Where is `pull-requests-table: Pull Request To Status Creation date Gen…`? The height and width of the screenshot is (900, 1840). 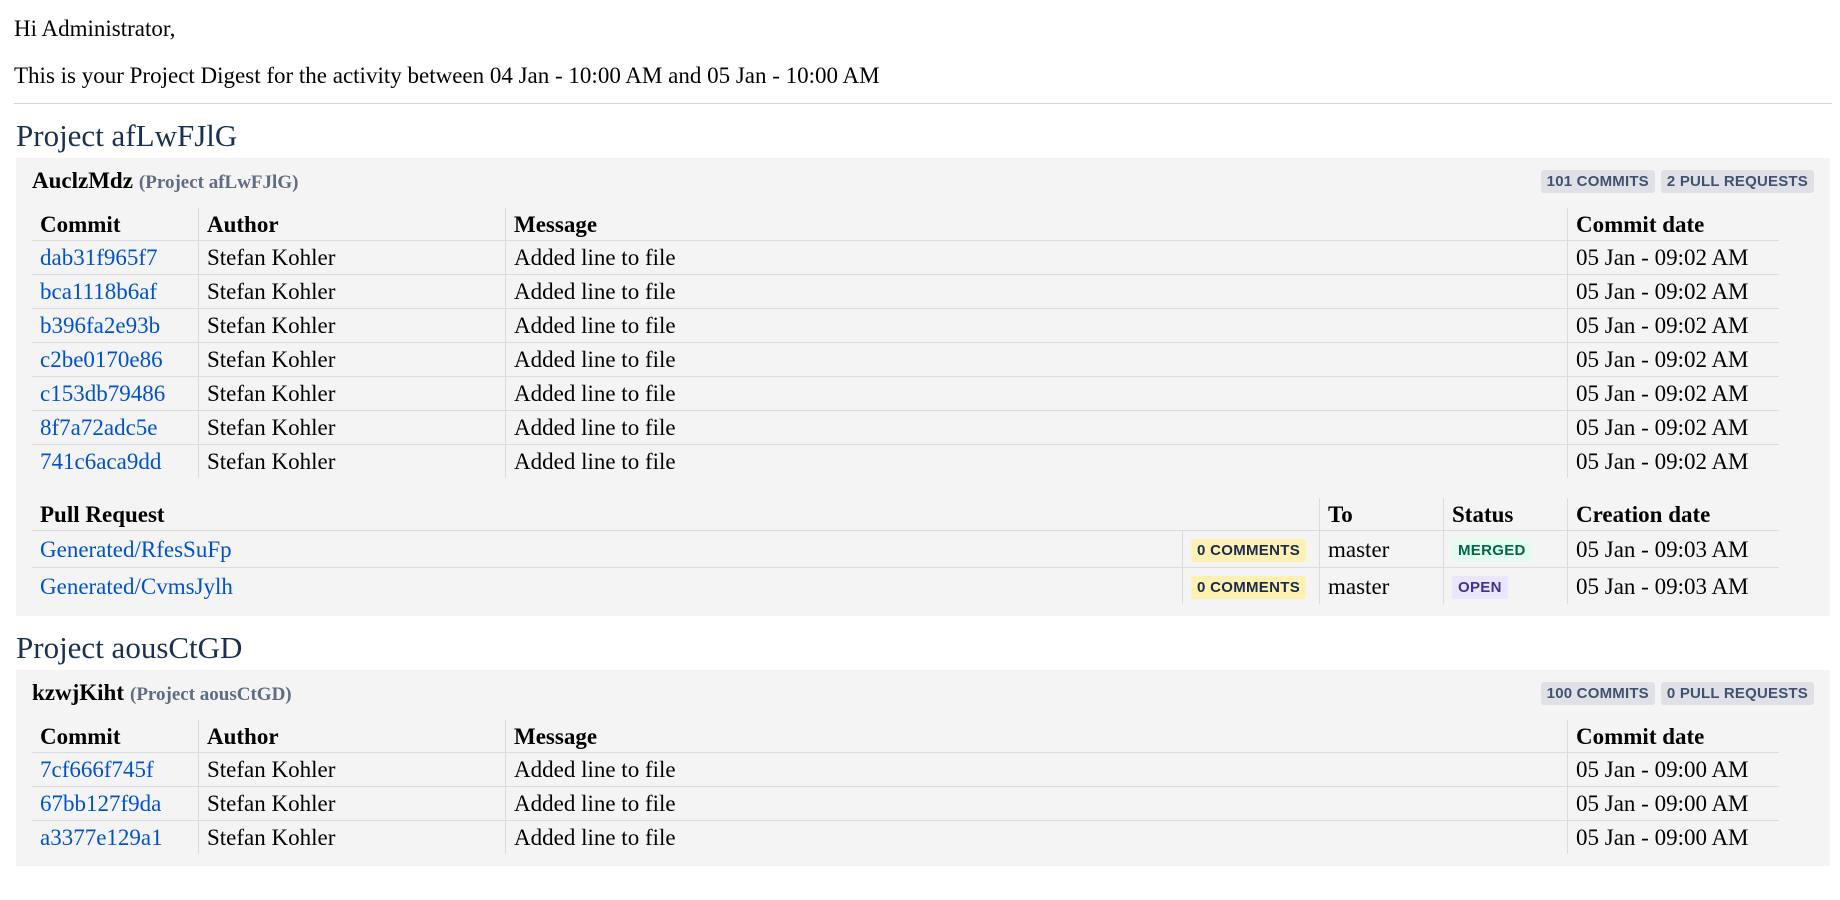 pull-requests-table: Pull Request To Status Creation date Gen… is located at coordinates (905, 551).